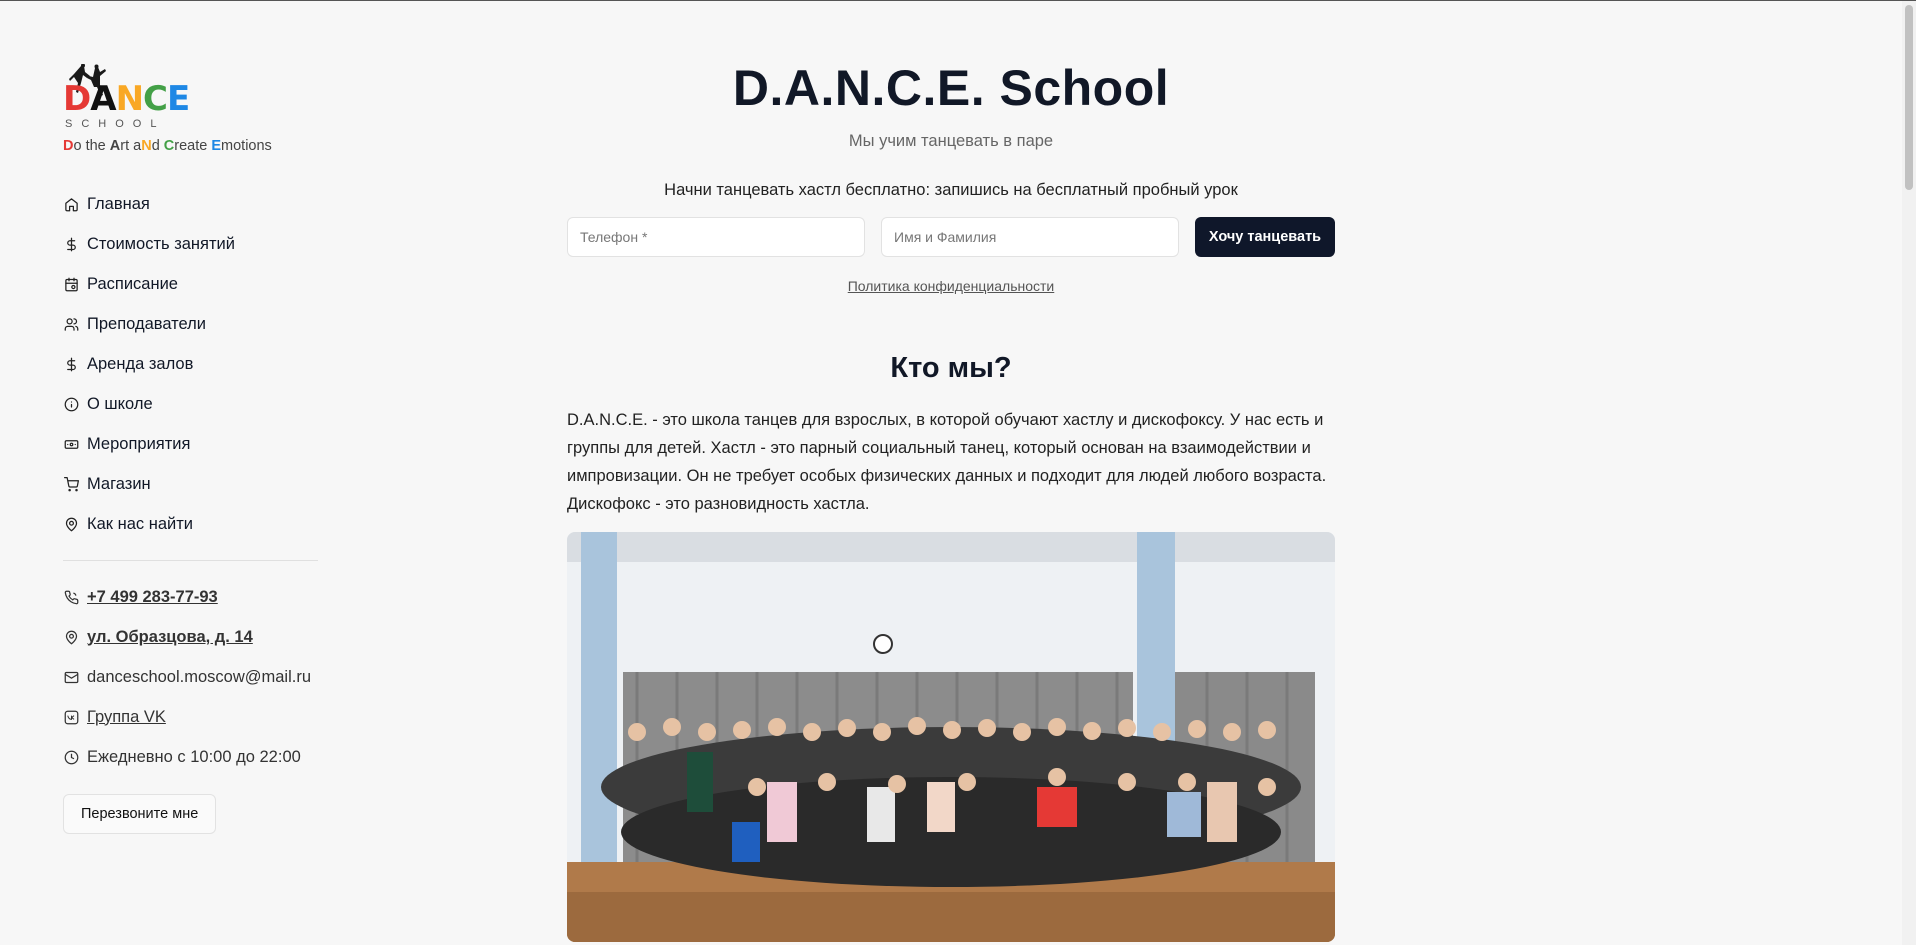 This screenshot has width=1916, height=945. I want to click on nav-item-label: Главная, so click(118, 203).